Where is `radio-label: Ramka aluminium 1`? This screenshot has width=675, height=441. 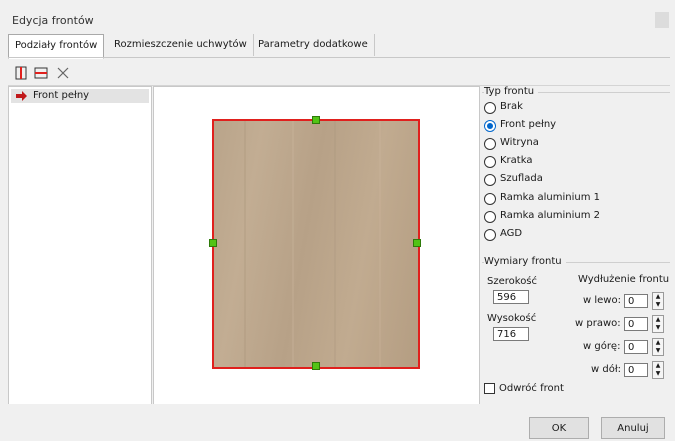 radio-label: Ramka aluminium 1 is located at coordinates (550, 197).